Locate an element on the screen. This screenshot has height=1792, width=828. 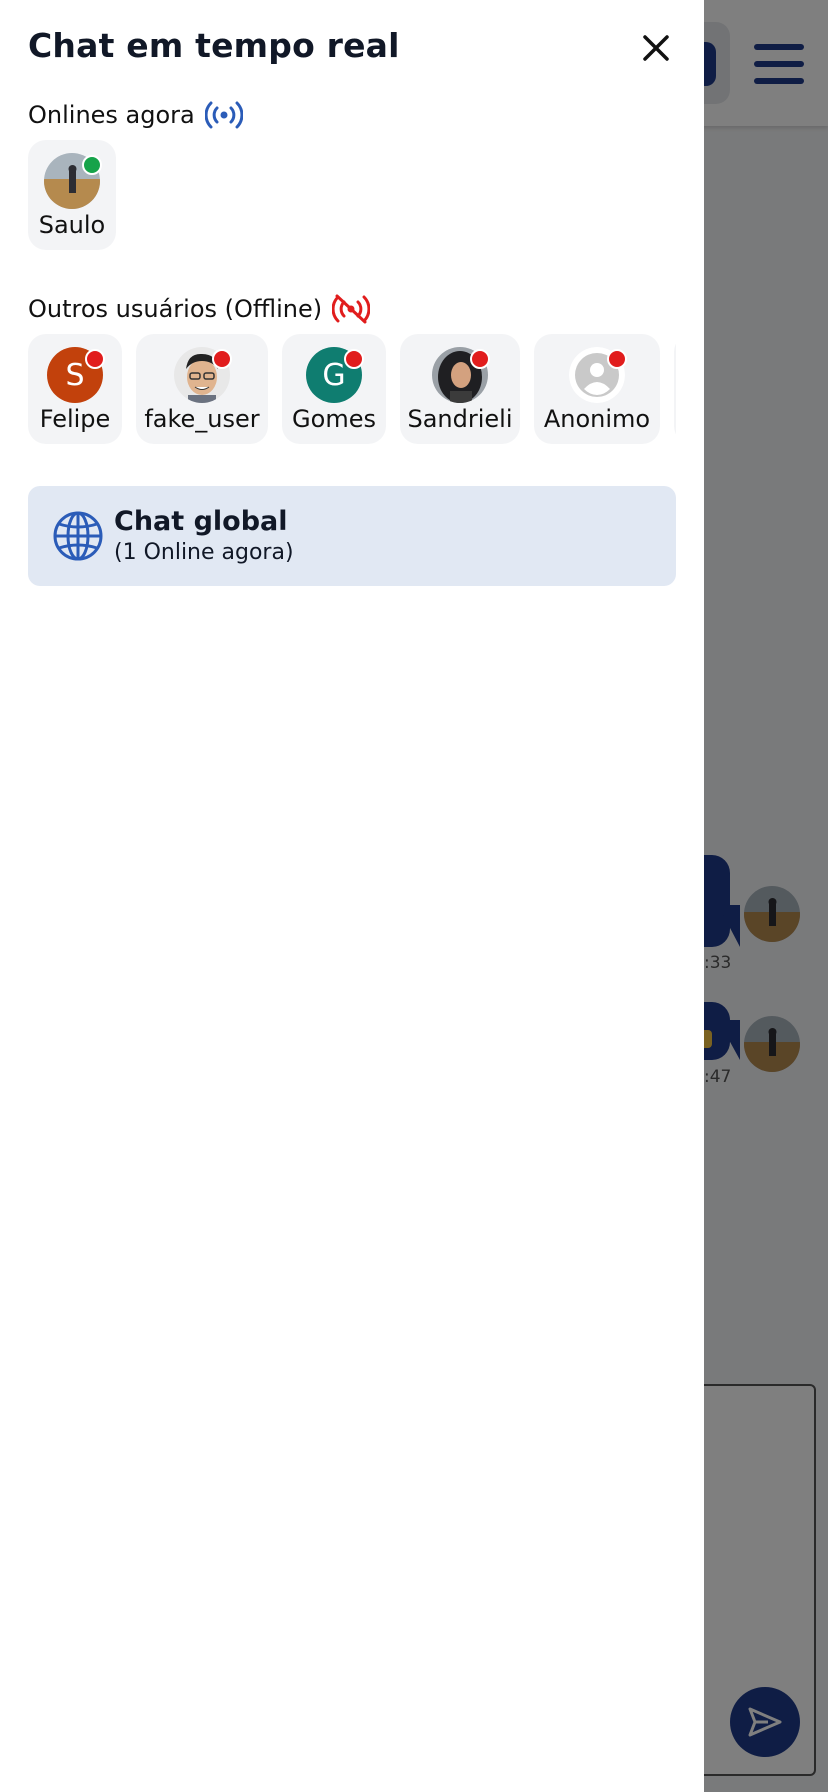
close-icon is located at coordinates (656, 48).